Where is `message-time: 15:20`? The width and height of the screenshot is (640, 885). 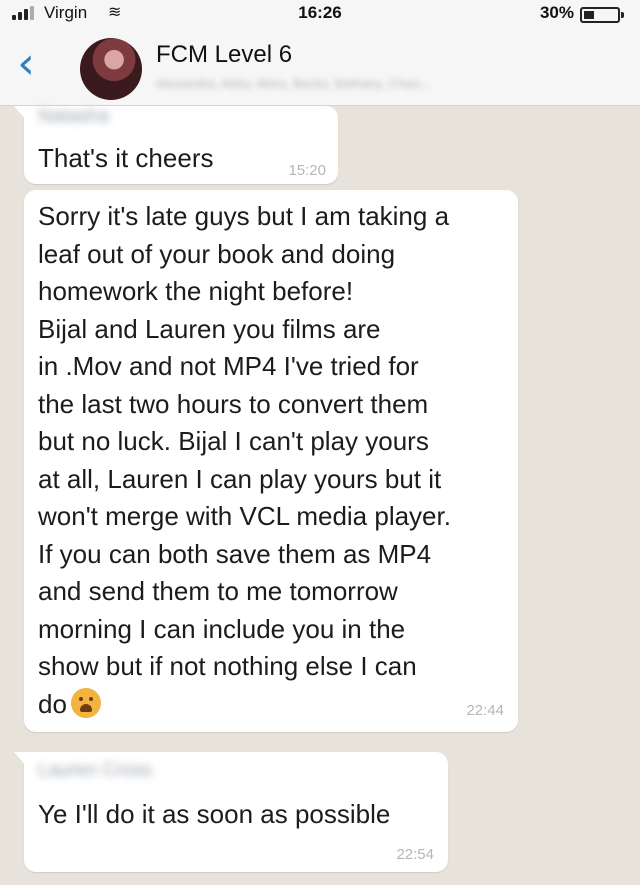
message-time: 15:20 is located at coordinates (307, 170).